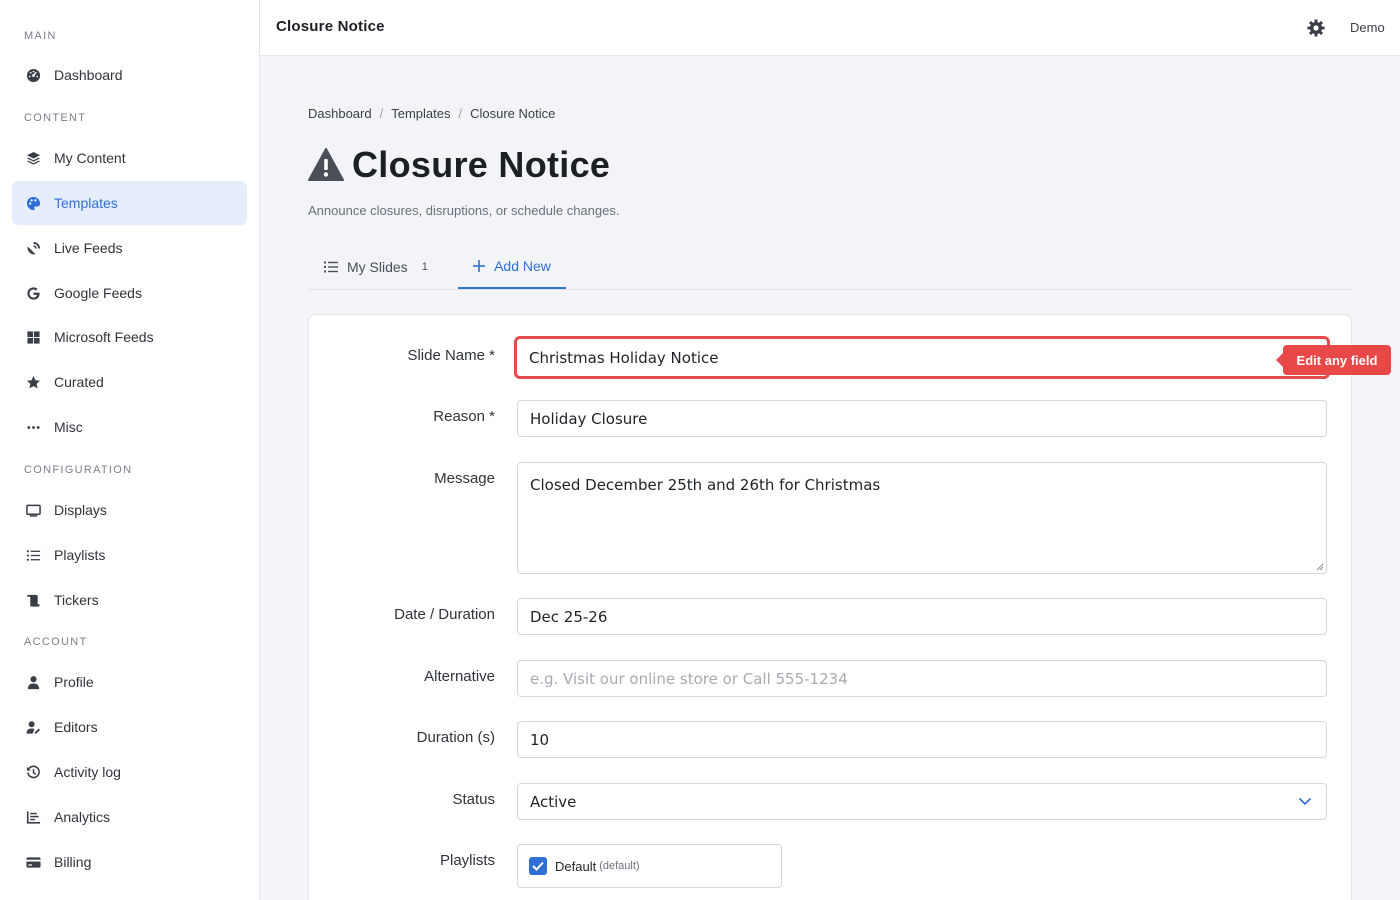  Describe the element at coordinates (80, 555) in the screenshot. I see `sidebar-item-label: Playlists` at that location.